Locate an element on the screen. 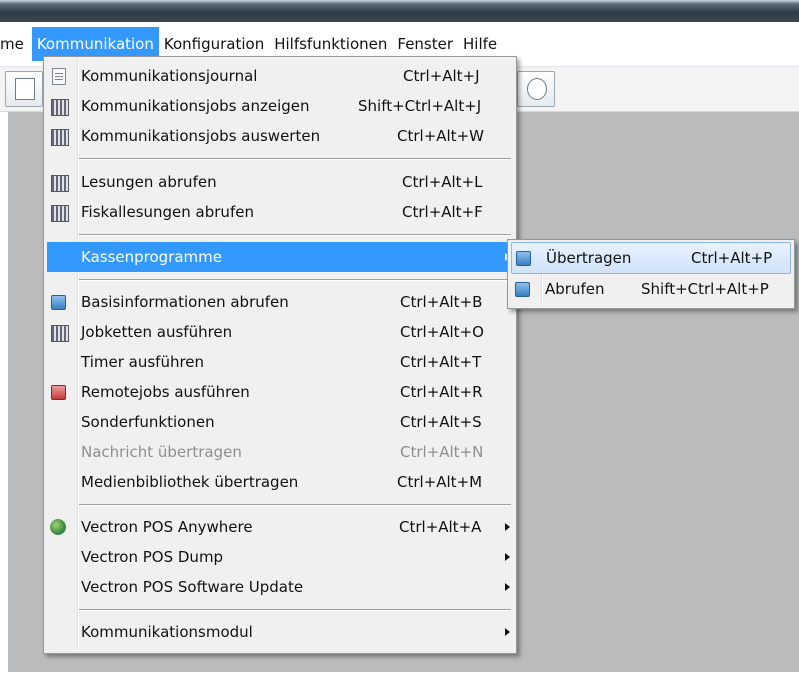  jobs-view-icon is located at coordinates (60, 107).